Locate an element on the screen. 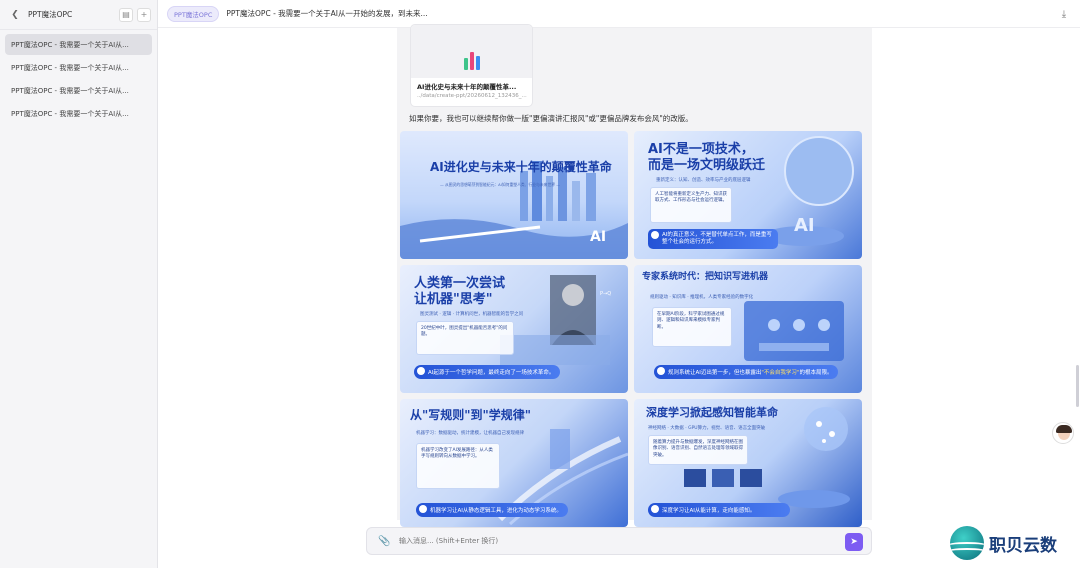 The image size is (1080, 568). trophy-icon is located at coordinates (655, 509).